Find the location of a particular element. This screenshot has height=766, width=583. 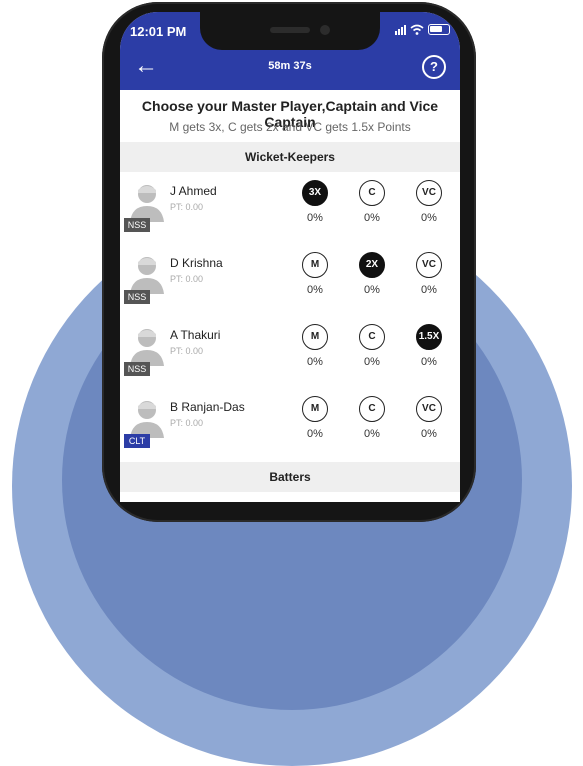

player-name: D Krishna is located at coordinates (196, 263).